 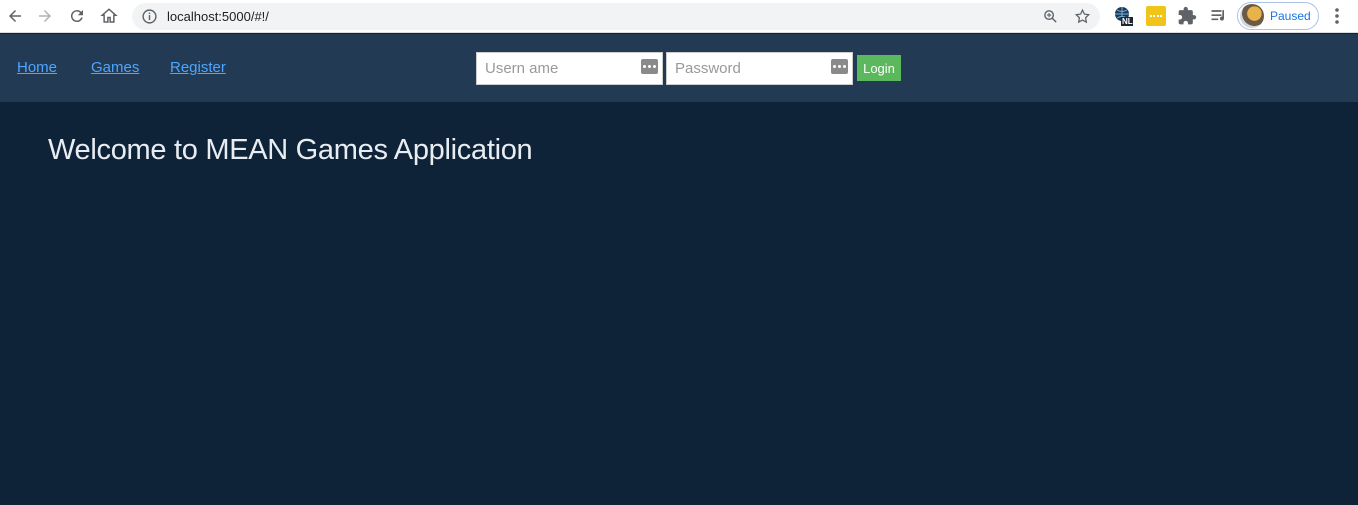 What do you see at coordinates (1127, 21) in the screenshot?
I see `extension-badge: NL` at bounding box center [1127, 21].